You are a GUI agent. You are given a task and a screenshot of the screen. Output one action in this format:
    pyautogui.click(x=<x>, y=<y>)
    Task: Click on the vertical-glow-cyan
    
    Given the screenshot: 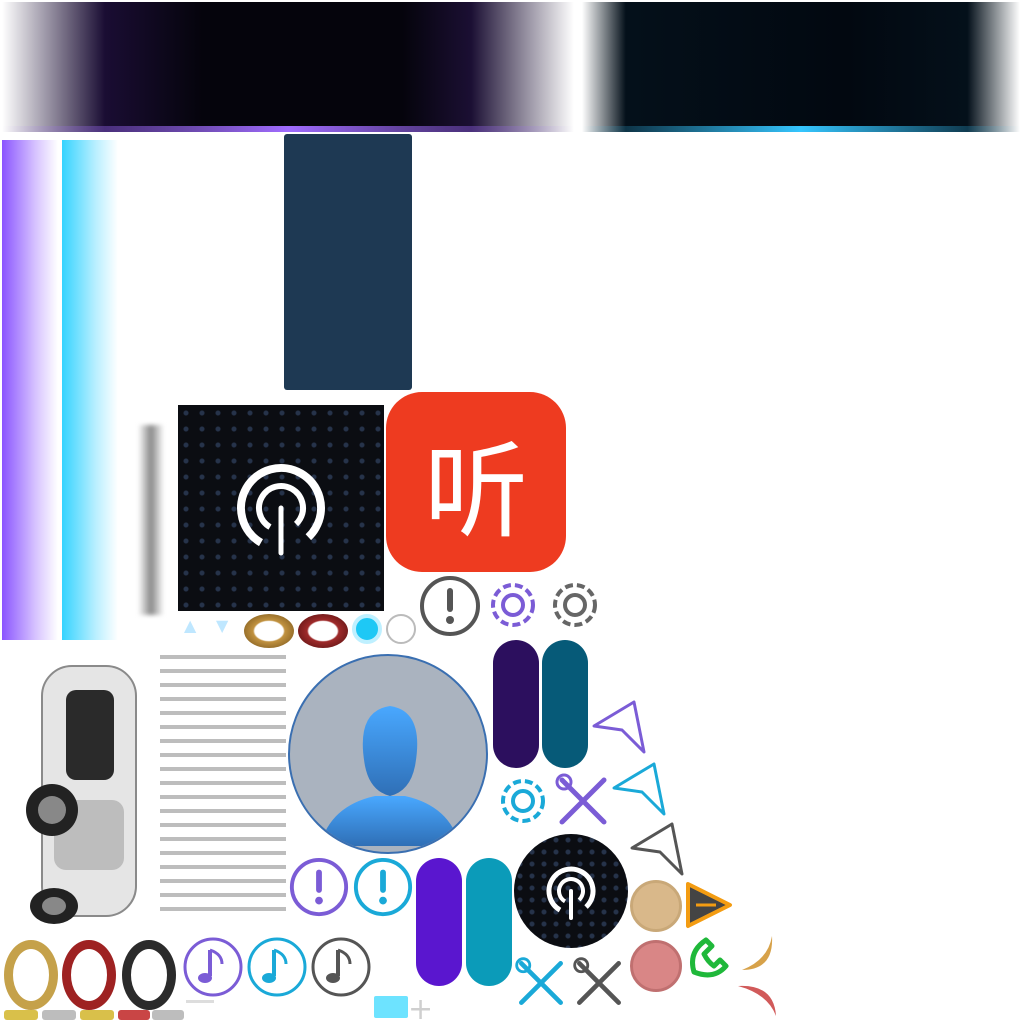 What is the action you would take?
    pyautogui.click(x=90, y=390)
    